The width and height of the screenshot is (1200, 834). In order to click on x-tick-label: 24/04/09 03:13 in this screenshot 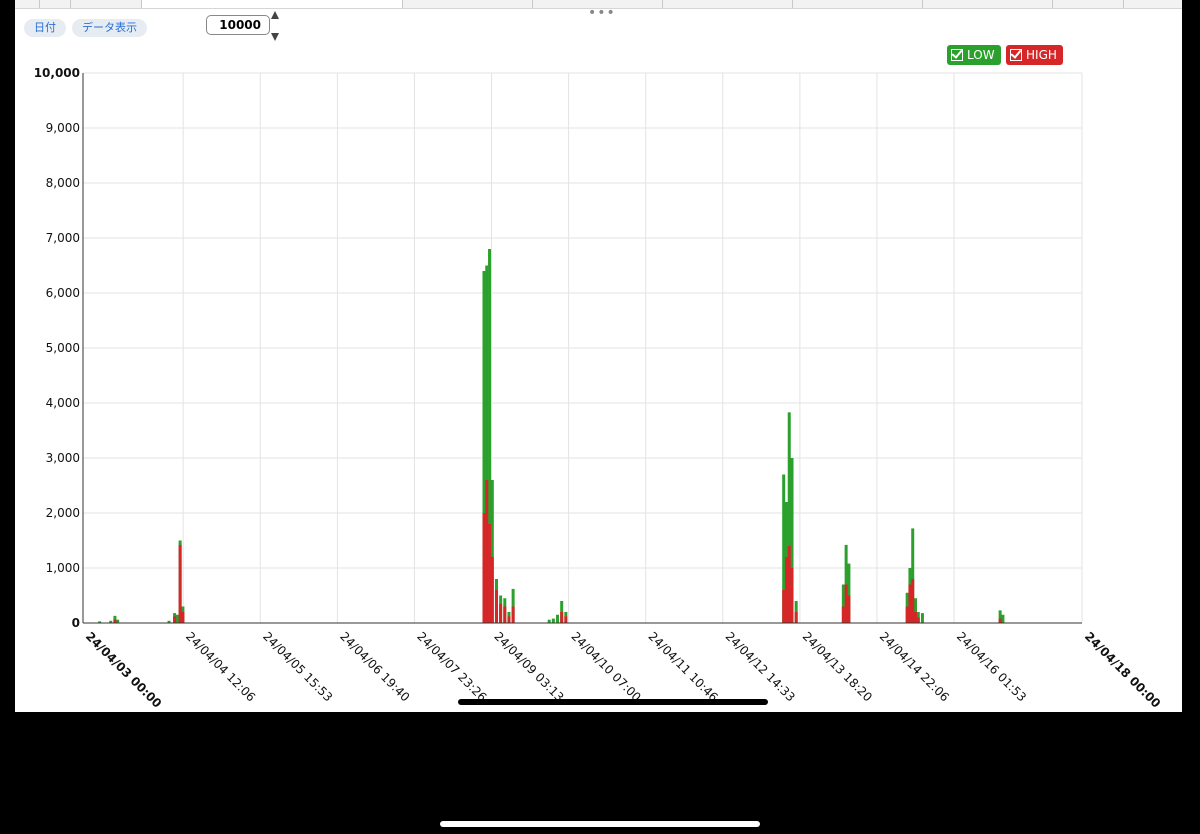, I will do `click(528, 666)`.